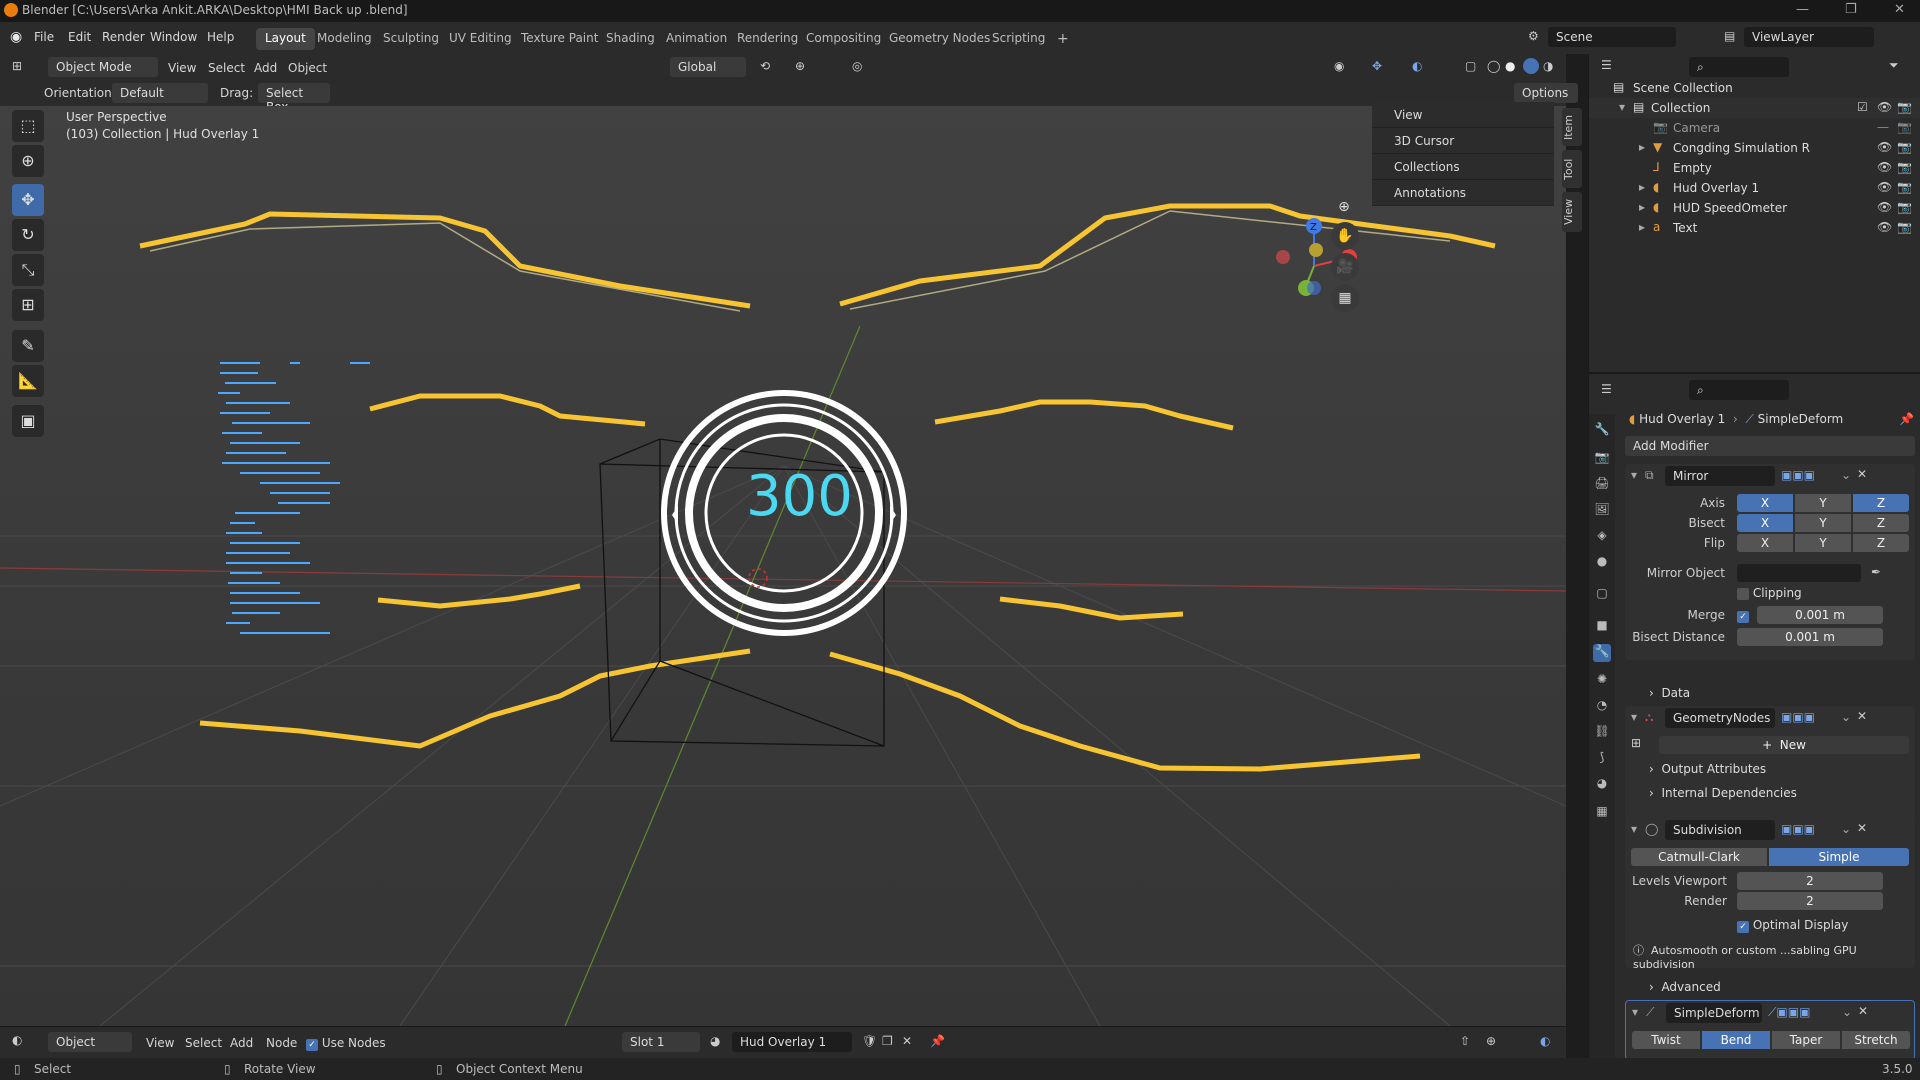 This screenshot has width=1920, height=1080. What do you see at coordinates (90, 1042) in the screenshot?
I see `object-type-dropdown: Object` at bounding box center [90, 1042].